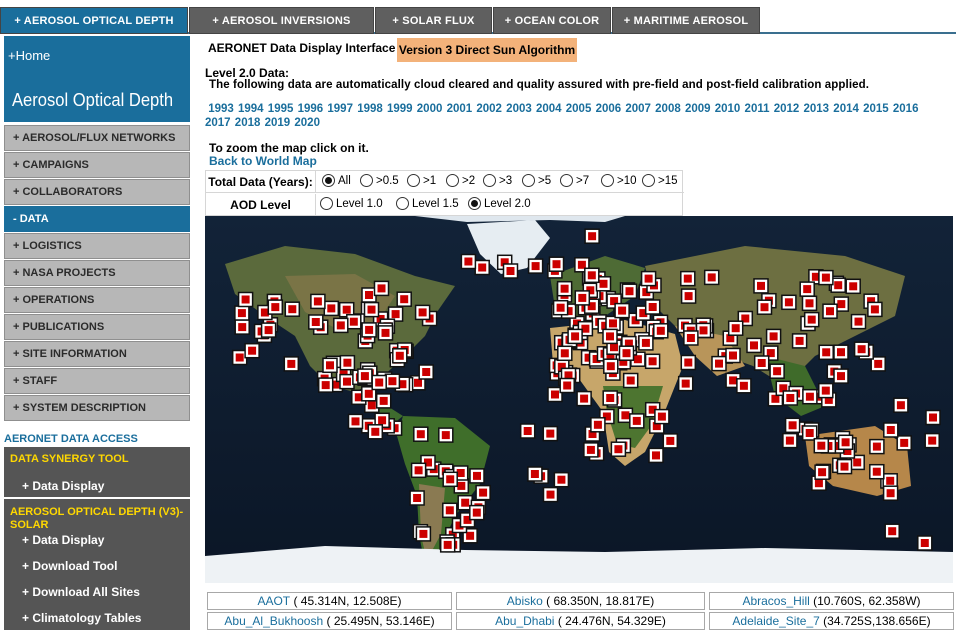  What do you see at coordinates (619, 180) in the screenshot?
I see `total-data-option: >10` at bounding box center [619, 180].